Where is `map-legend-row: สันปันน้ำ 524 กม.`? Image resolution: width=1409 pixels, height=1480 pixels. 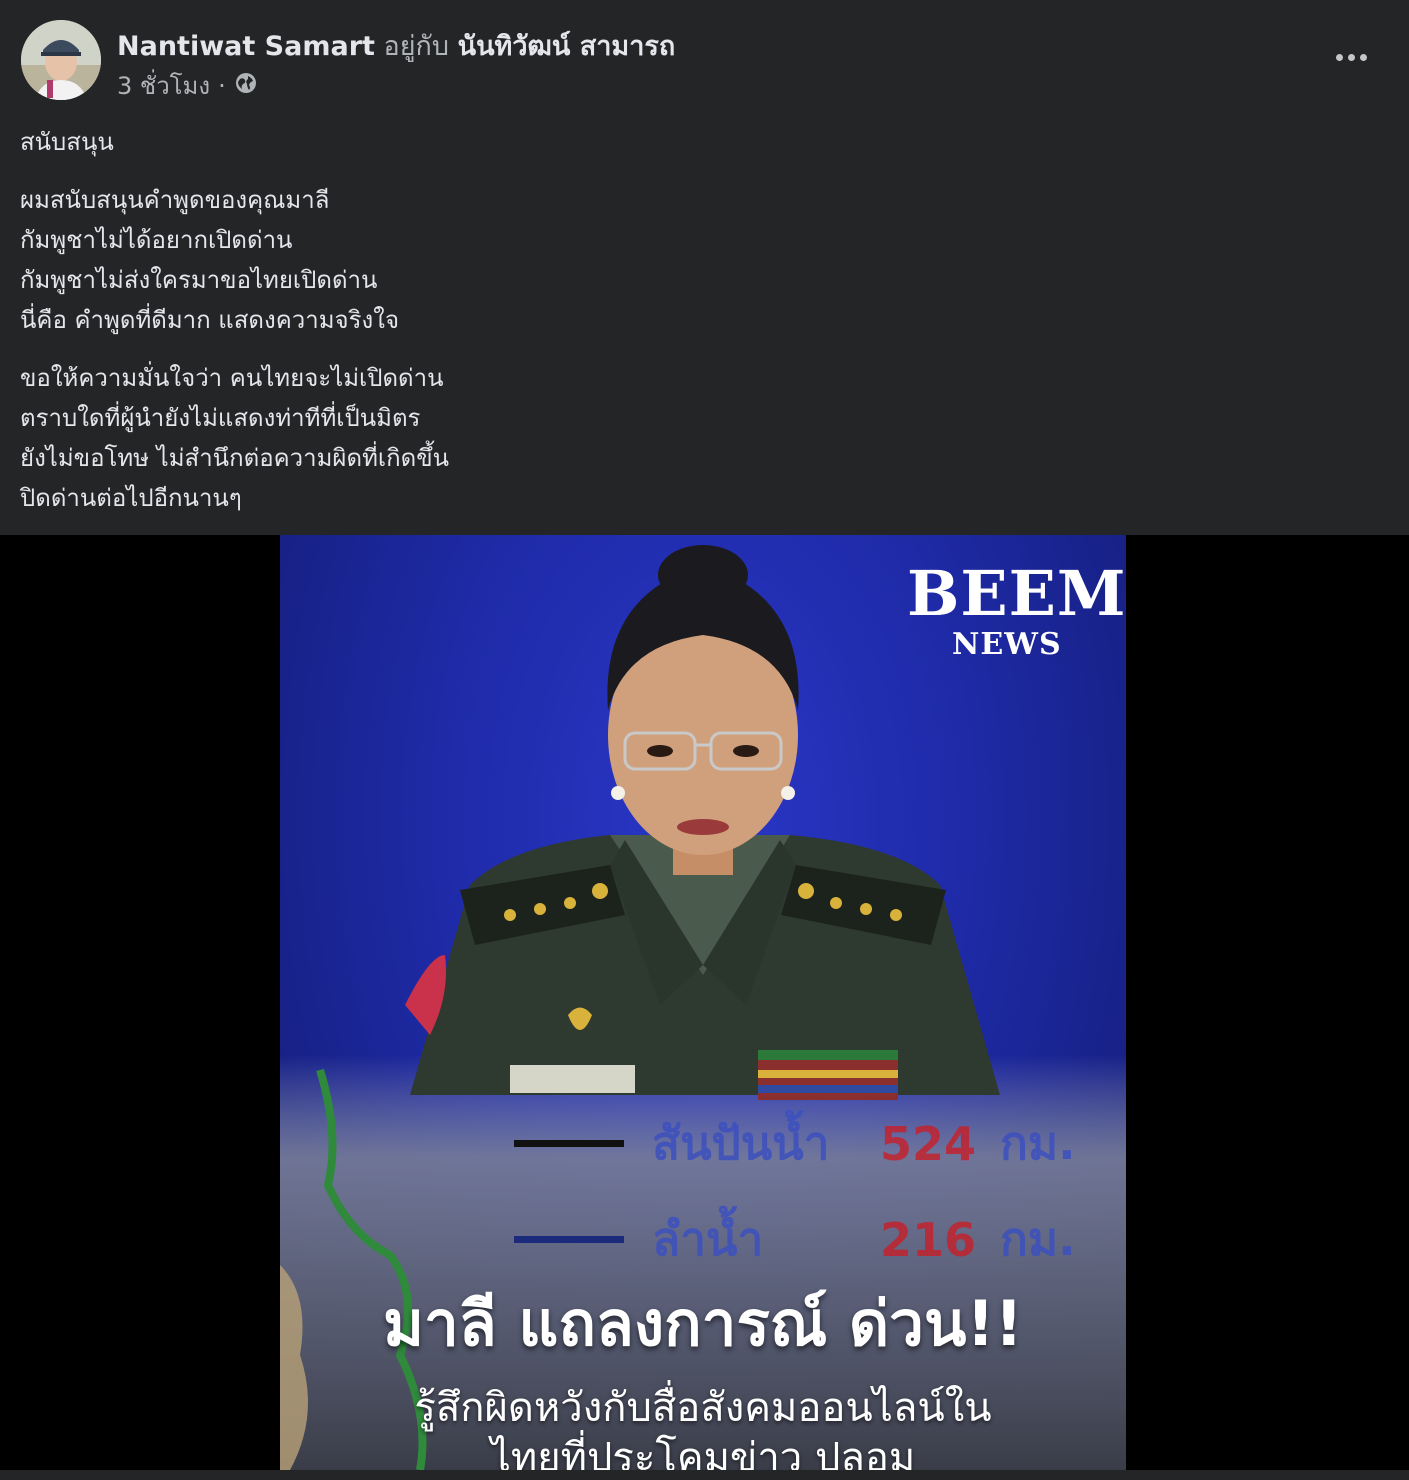 map-legend-row: สันปันน้ำ 524 กม. is located at coordinates (795, 1143).